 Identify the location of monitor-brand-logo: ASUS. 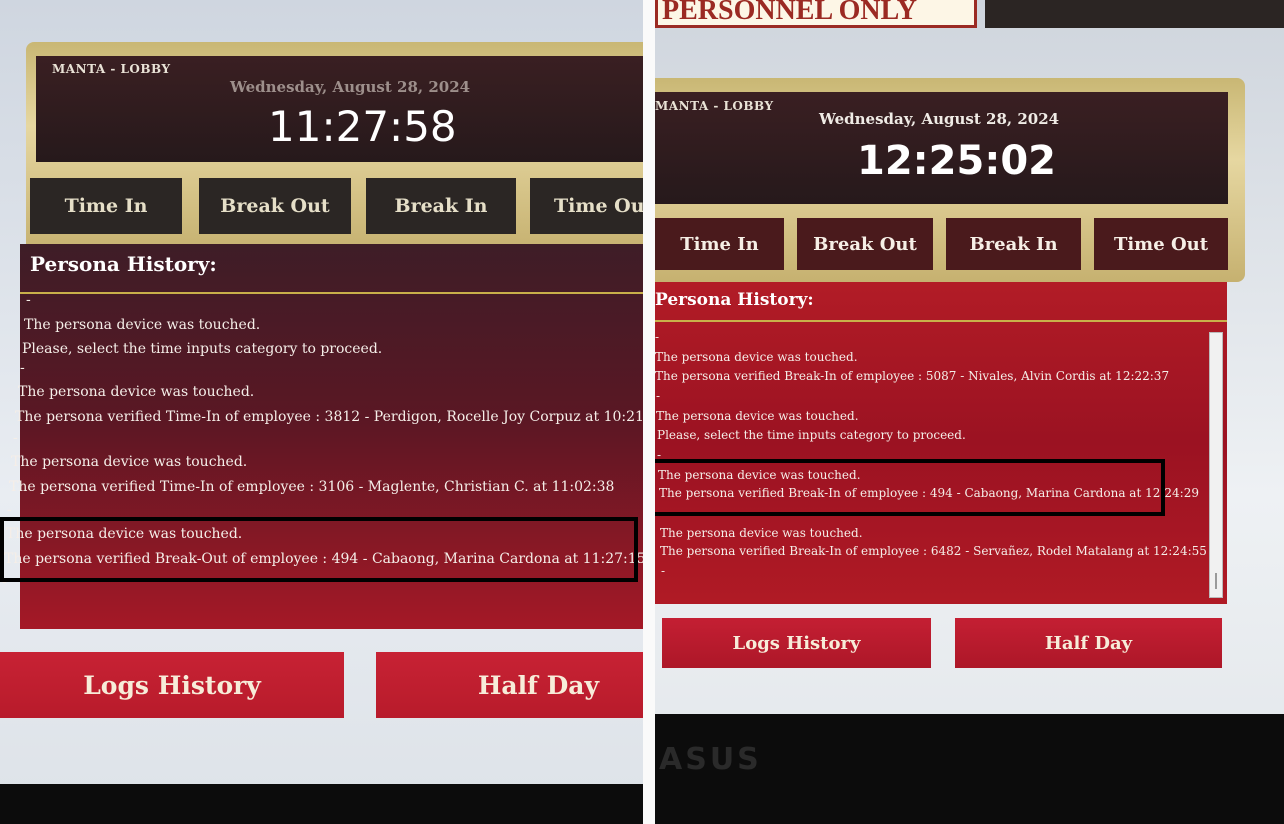
(710, 759).